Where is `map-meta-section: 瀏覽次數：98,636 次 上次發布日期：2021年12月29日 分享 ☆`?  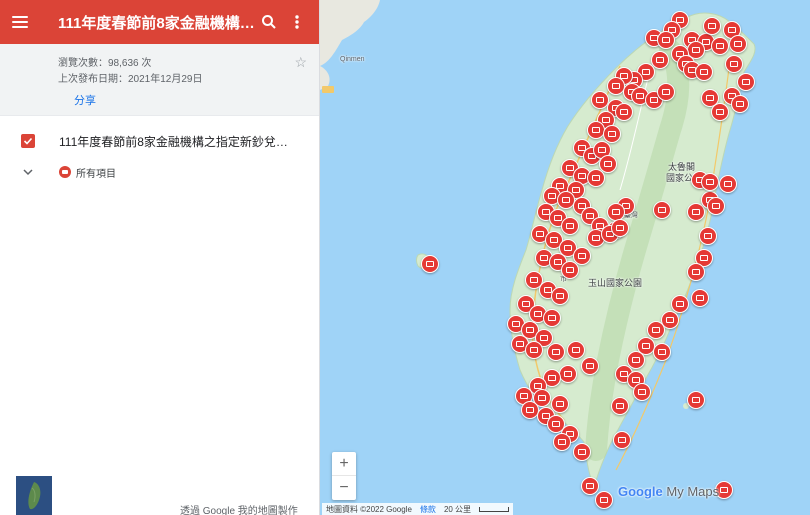
map-meta-section: 瀏覽次數：98,636 次 上次發布日期：2021年12月29日 分享 ☆ is located at coordinates (159, 80).